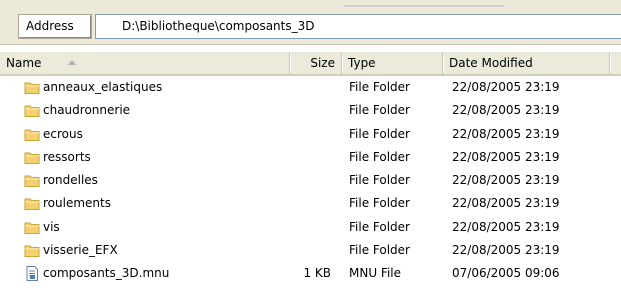 This screenshot has width=621, height=291. What do you see at coordinates (322, 63) in the screenshot?
I see `column-header-size-label: Size` at bounding box center [322, 63].